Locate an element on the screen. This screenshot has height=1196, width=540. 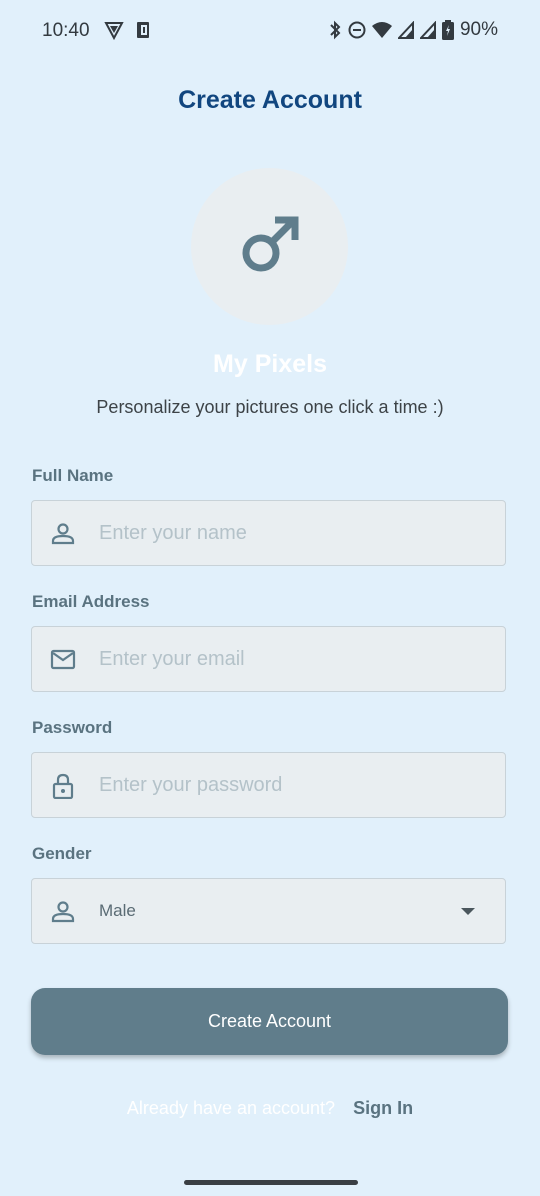
password-label: Password is located at coordinates (72, 727).